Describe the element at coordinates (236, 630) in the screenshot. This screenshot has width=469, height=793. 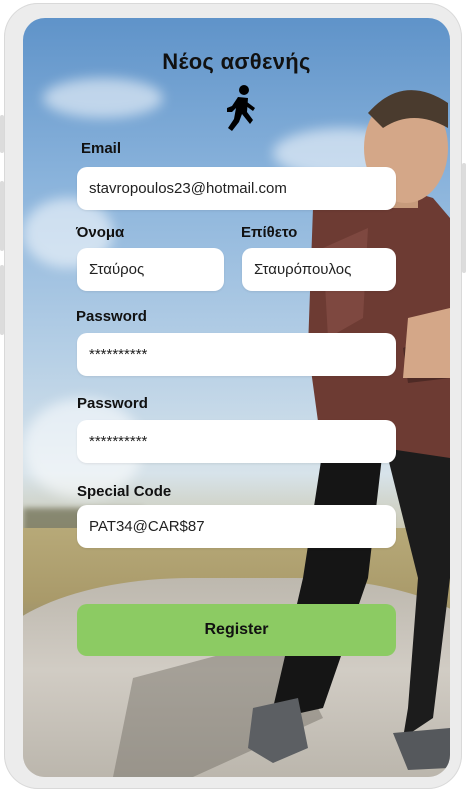
I see `register-button: Register` at that location.